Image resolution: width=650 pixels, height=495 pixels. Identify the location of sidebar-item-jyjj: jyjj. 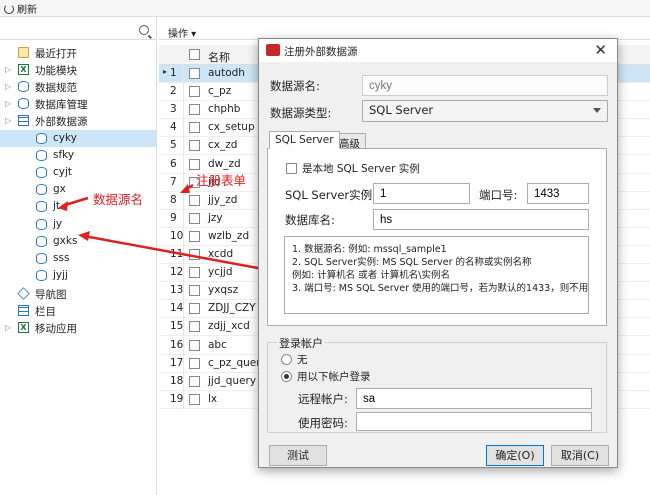
(78, 275).